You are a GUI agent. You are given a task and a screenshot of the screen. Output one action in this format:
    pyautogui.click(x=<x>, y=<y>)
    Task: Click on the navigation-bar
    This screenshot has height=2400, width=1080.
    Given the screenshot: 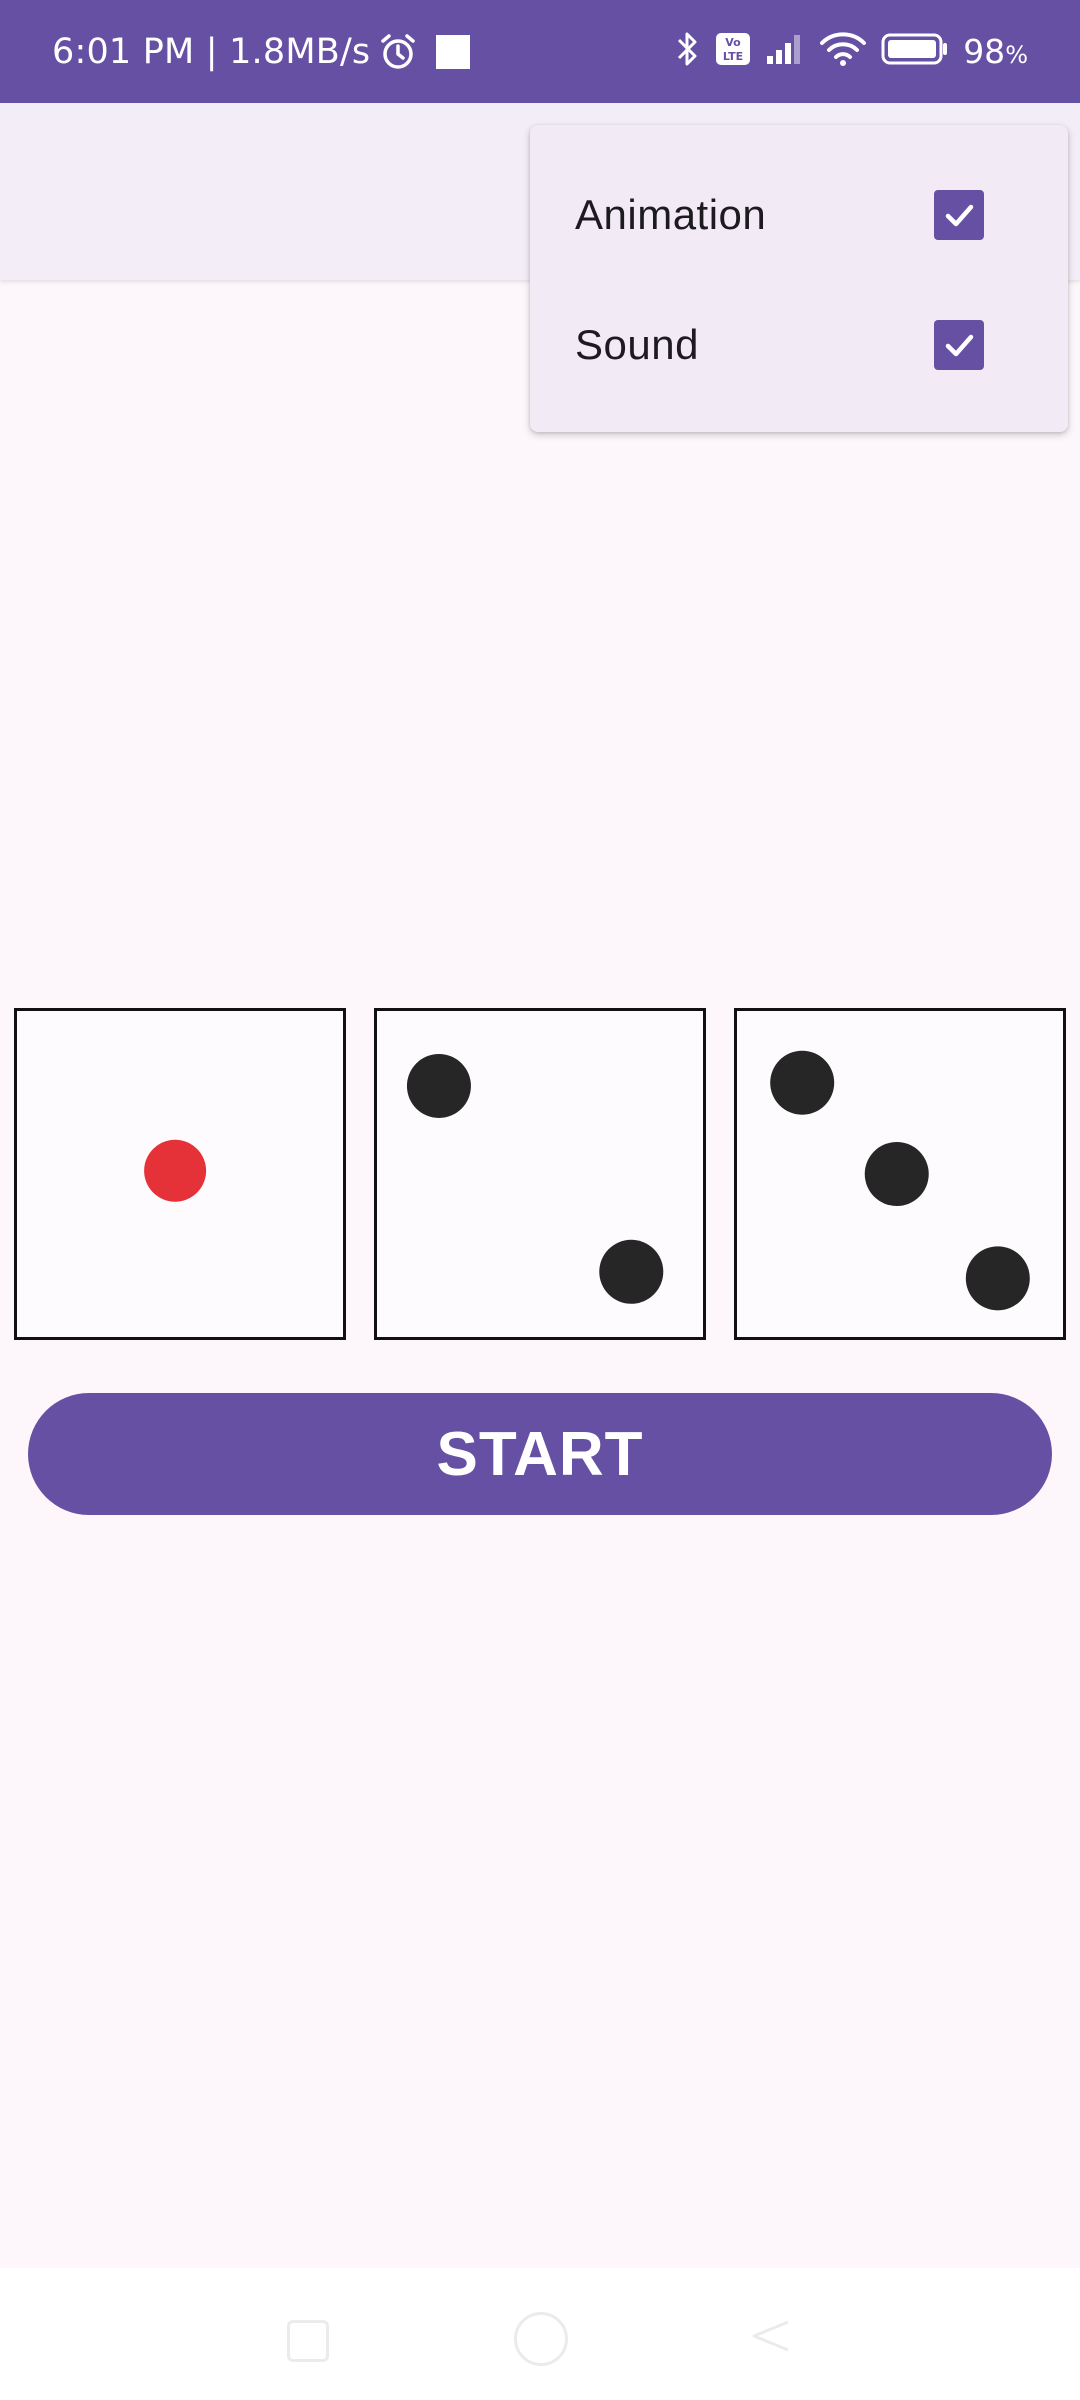 What is the action you would take?
    pyautogui.click(x=540, y=2334)
    